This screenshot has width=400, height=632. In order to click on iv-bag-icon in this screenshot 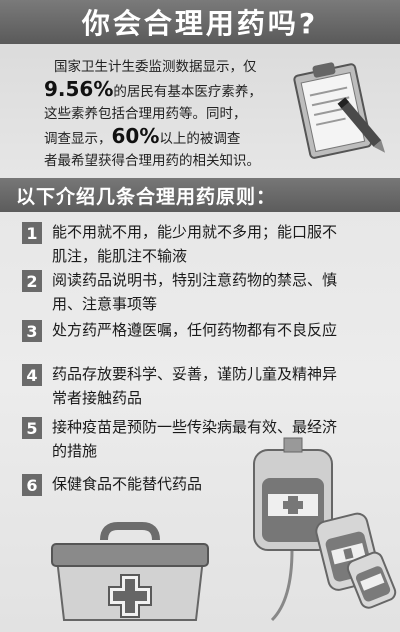, I will do `click(325, 529)`.